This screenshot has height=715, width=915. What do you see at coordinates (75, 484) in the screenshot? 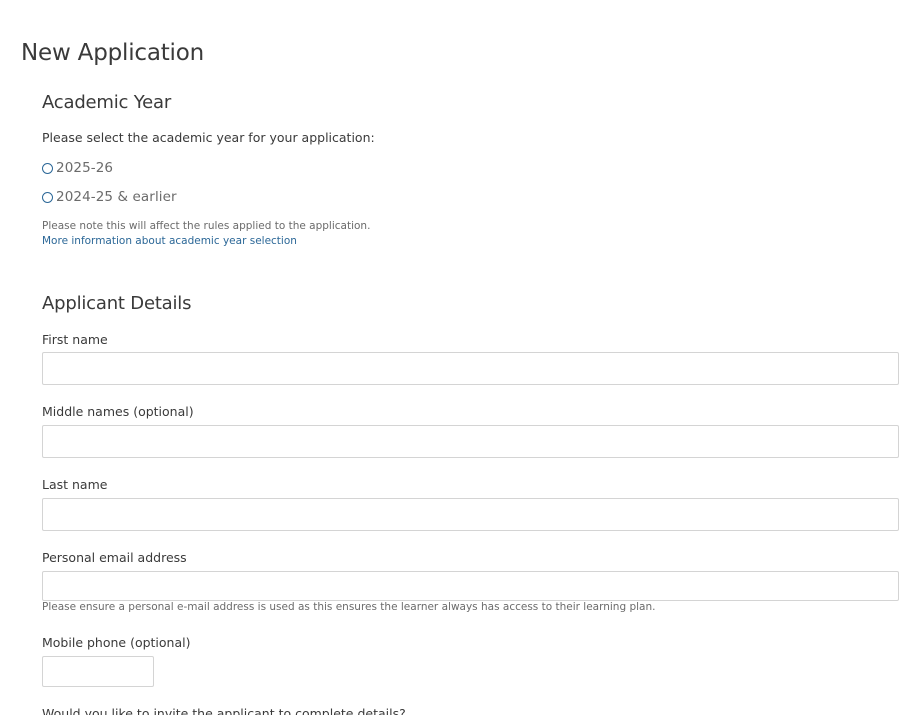
I see `last-name-label: Last name` at bounding box center [75, 484].